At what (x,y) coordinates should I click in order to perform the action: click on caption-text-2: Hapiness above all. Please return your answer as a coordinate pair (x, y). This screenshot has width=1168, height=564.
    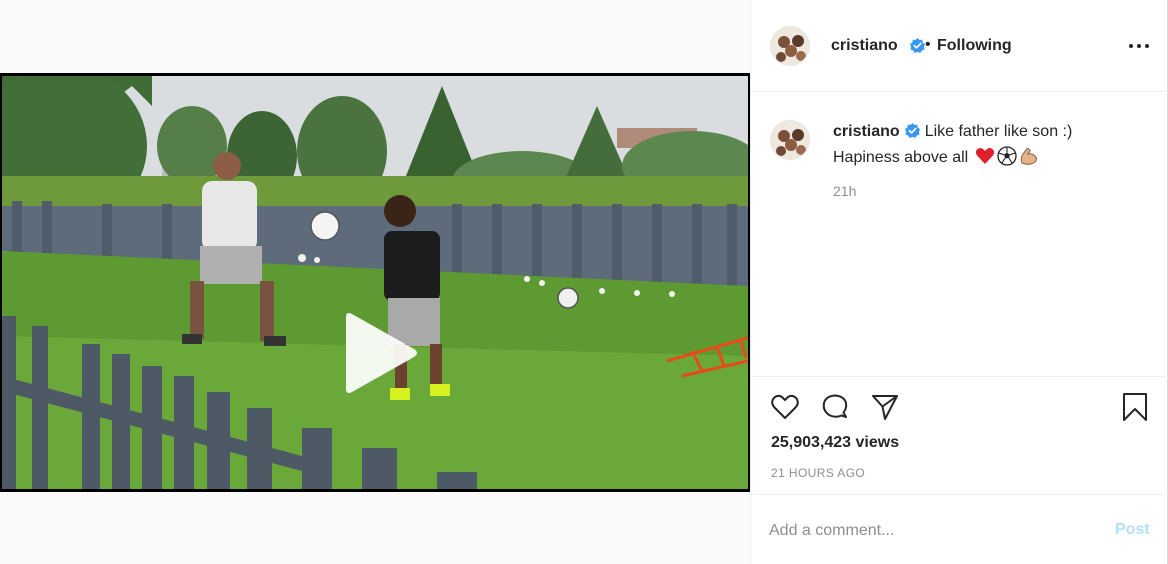
    Looking at the image, I should click on (901, 157).